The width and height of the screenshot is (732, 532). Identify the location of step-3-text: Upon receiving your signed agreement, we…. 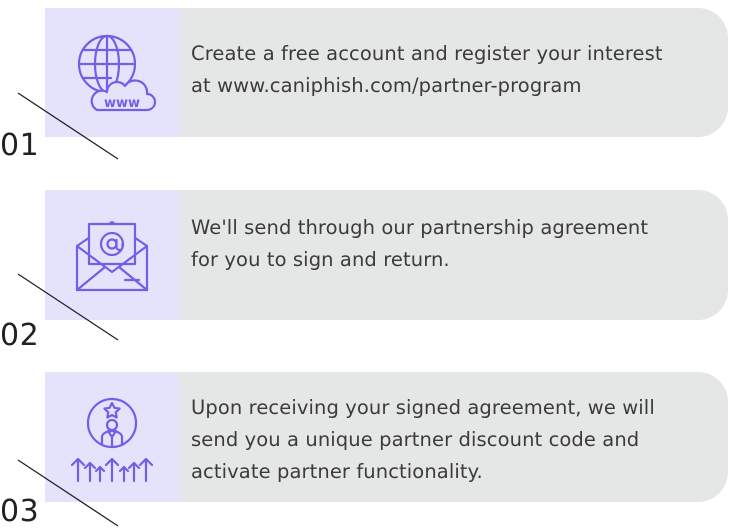
(453, 440).